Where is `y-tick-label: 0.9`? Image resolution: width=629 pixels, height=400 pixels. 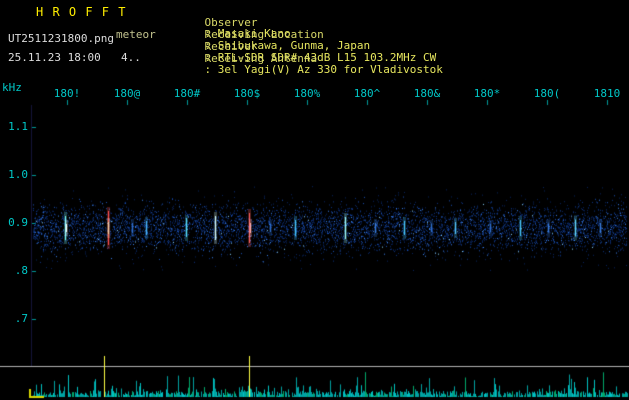 y-tick-label: 0.9 is located at coordinates (18, 222).